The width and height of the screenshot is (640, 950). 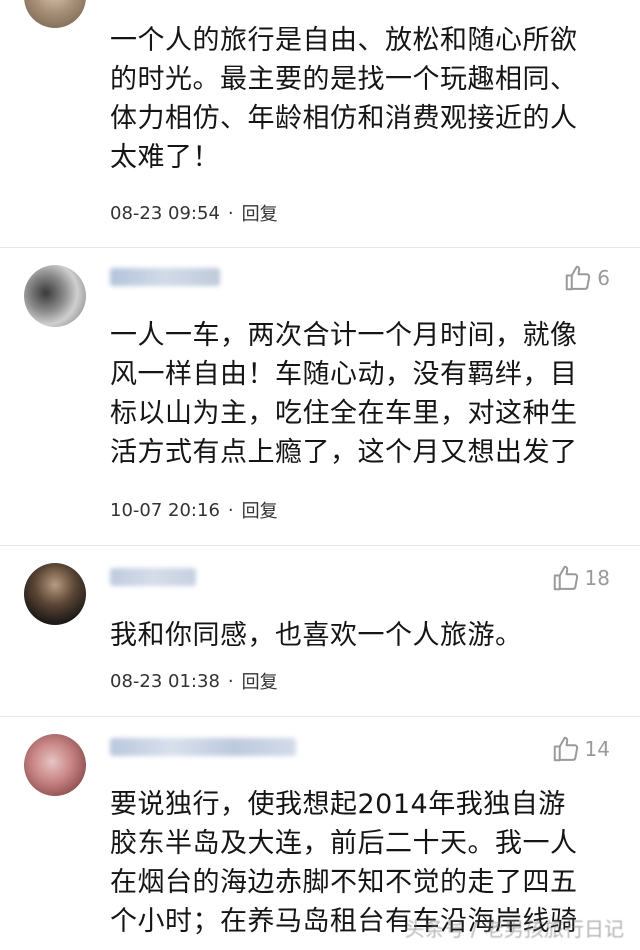 I want to click on comment-meta: 08-23 09:54 · 回复, so click(x=194, y=213).